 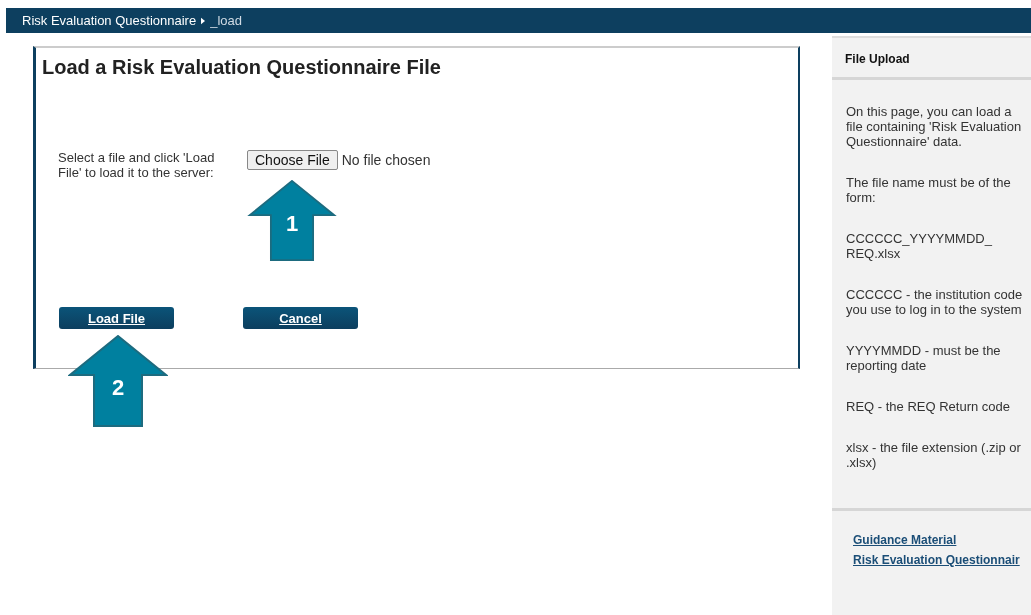 I want to click on breadcrumb-link: _load, so click(x=226, y=20).